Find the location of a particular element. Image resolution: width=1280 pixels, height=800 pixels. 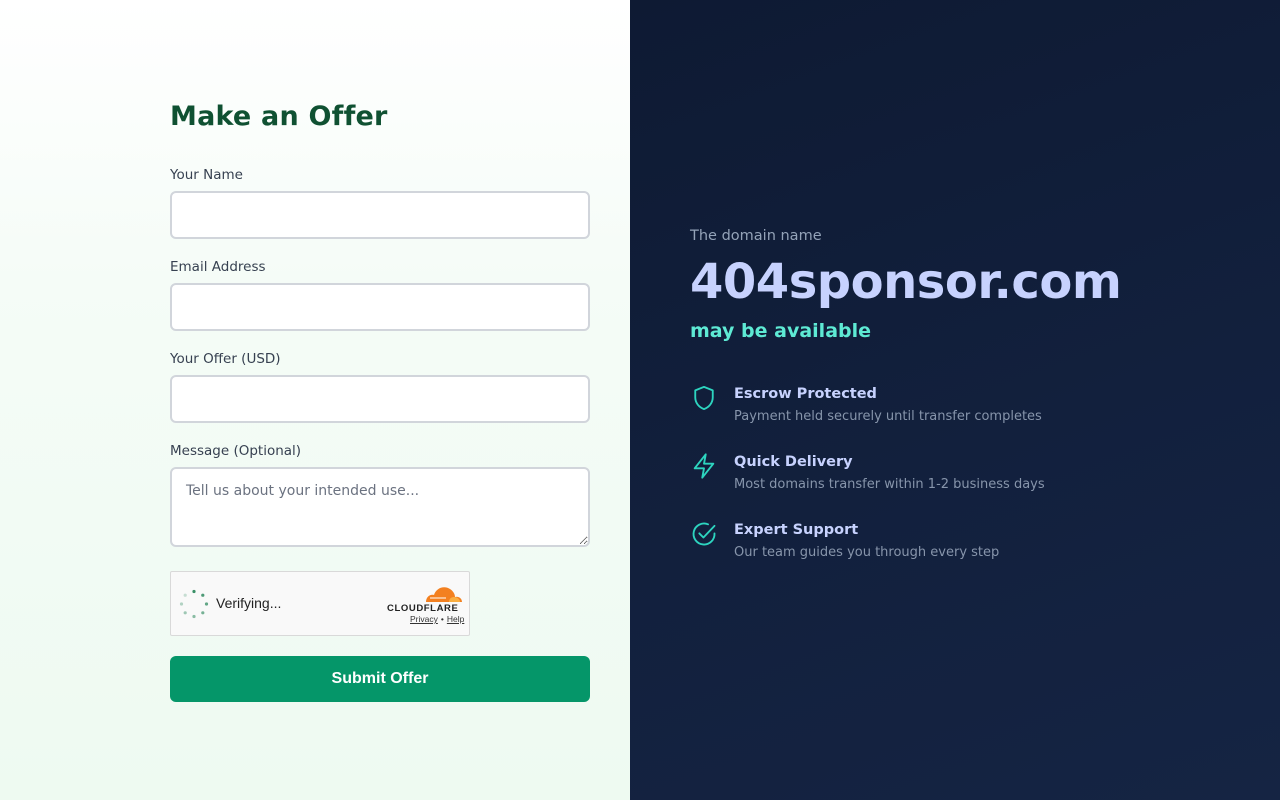

domain-name: 404sponsor.com is located at coordinates (906, 282).